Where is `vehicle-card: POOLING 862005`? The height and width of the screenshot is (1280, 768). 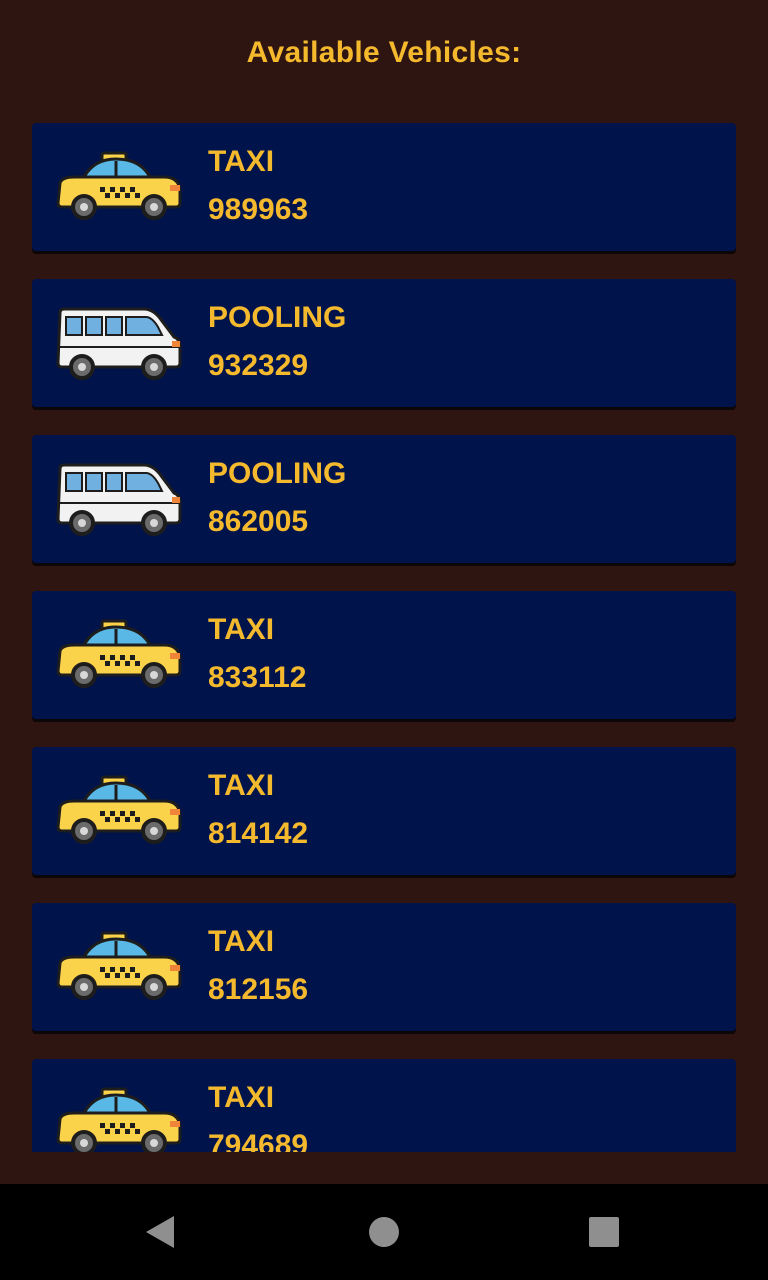
vehicle-card: POOLING 862005 is located at coordinates (384, 499).